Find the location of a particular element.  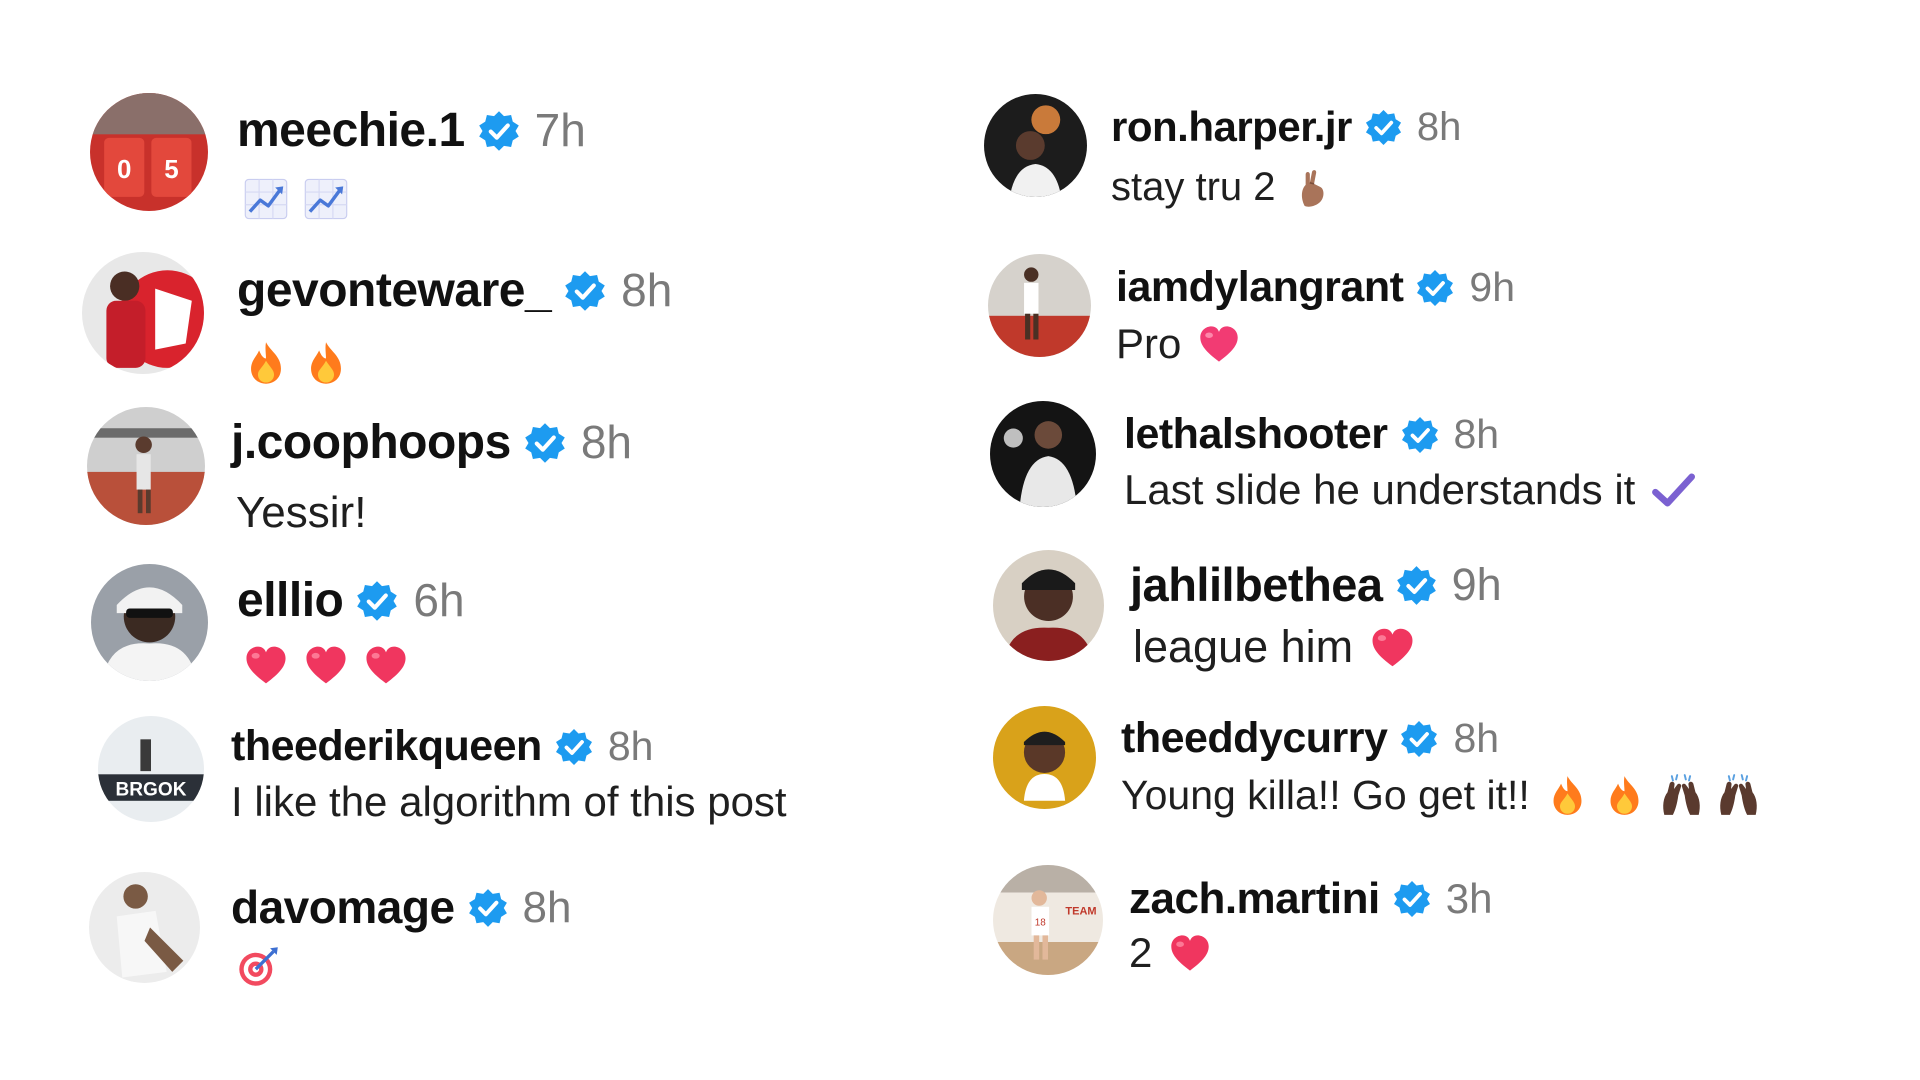

username-link: j.coophoops is located at coordinates (371, 442).